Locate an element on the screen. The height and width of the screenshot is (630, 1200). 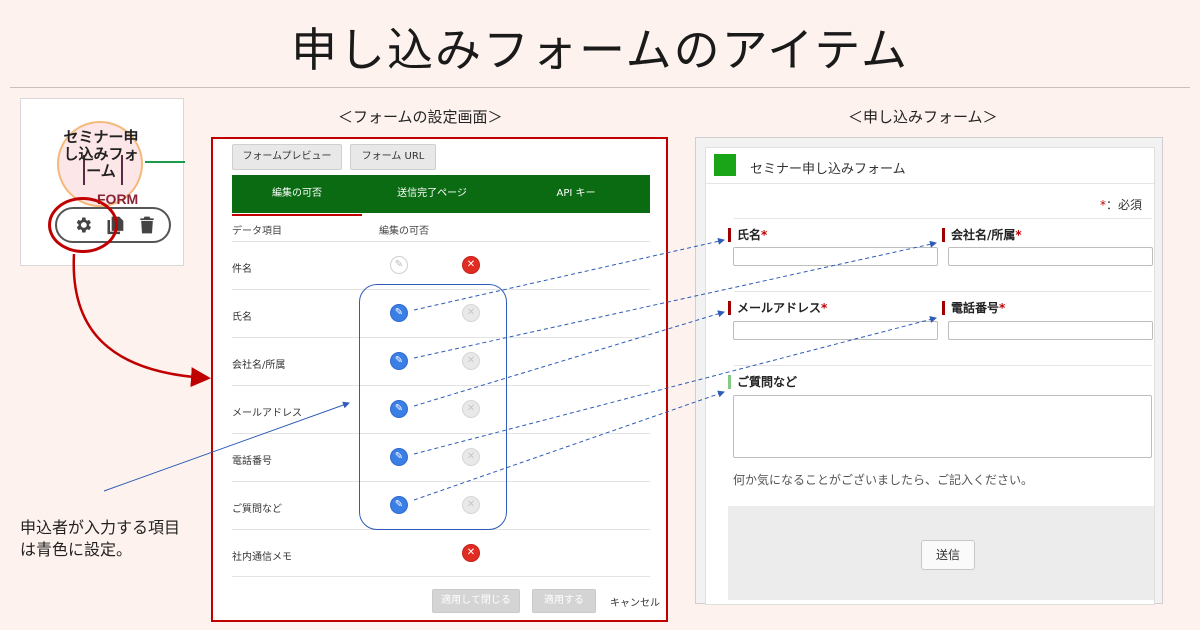
phone-connector is located at coordinates (675, 385).